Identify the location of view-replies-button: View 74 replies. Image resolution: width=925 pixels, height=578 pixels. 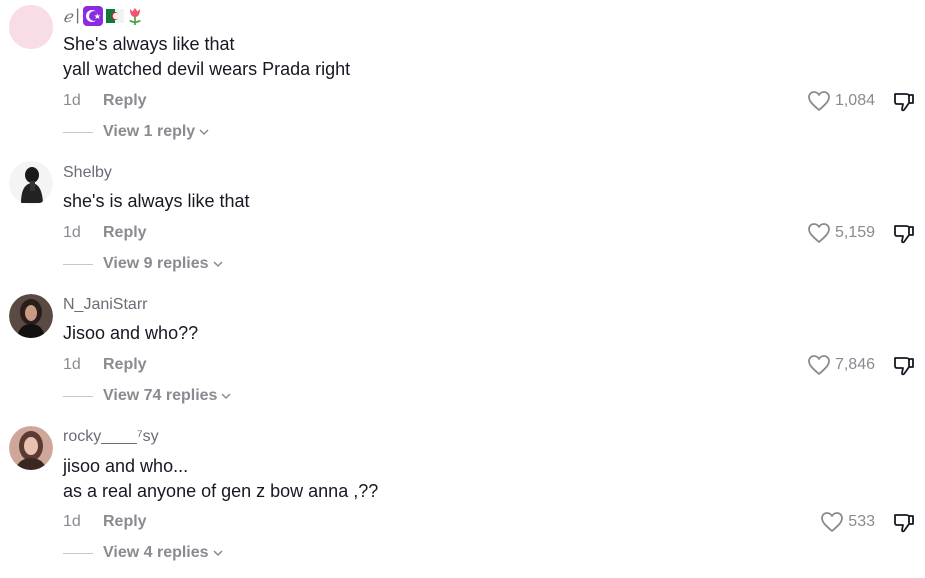
(147, 396).